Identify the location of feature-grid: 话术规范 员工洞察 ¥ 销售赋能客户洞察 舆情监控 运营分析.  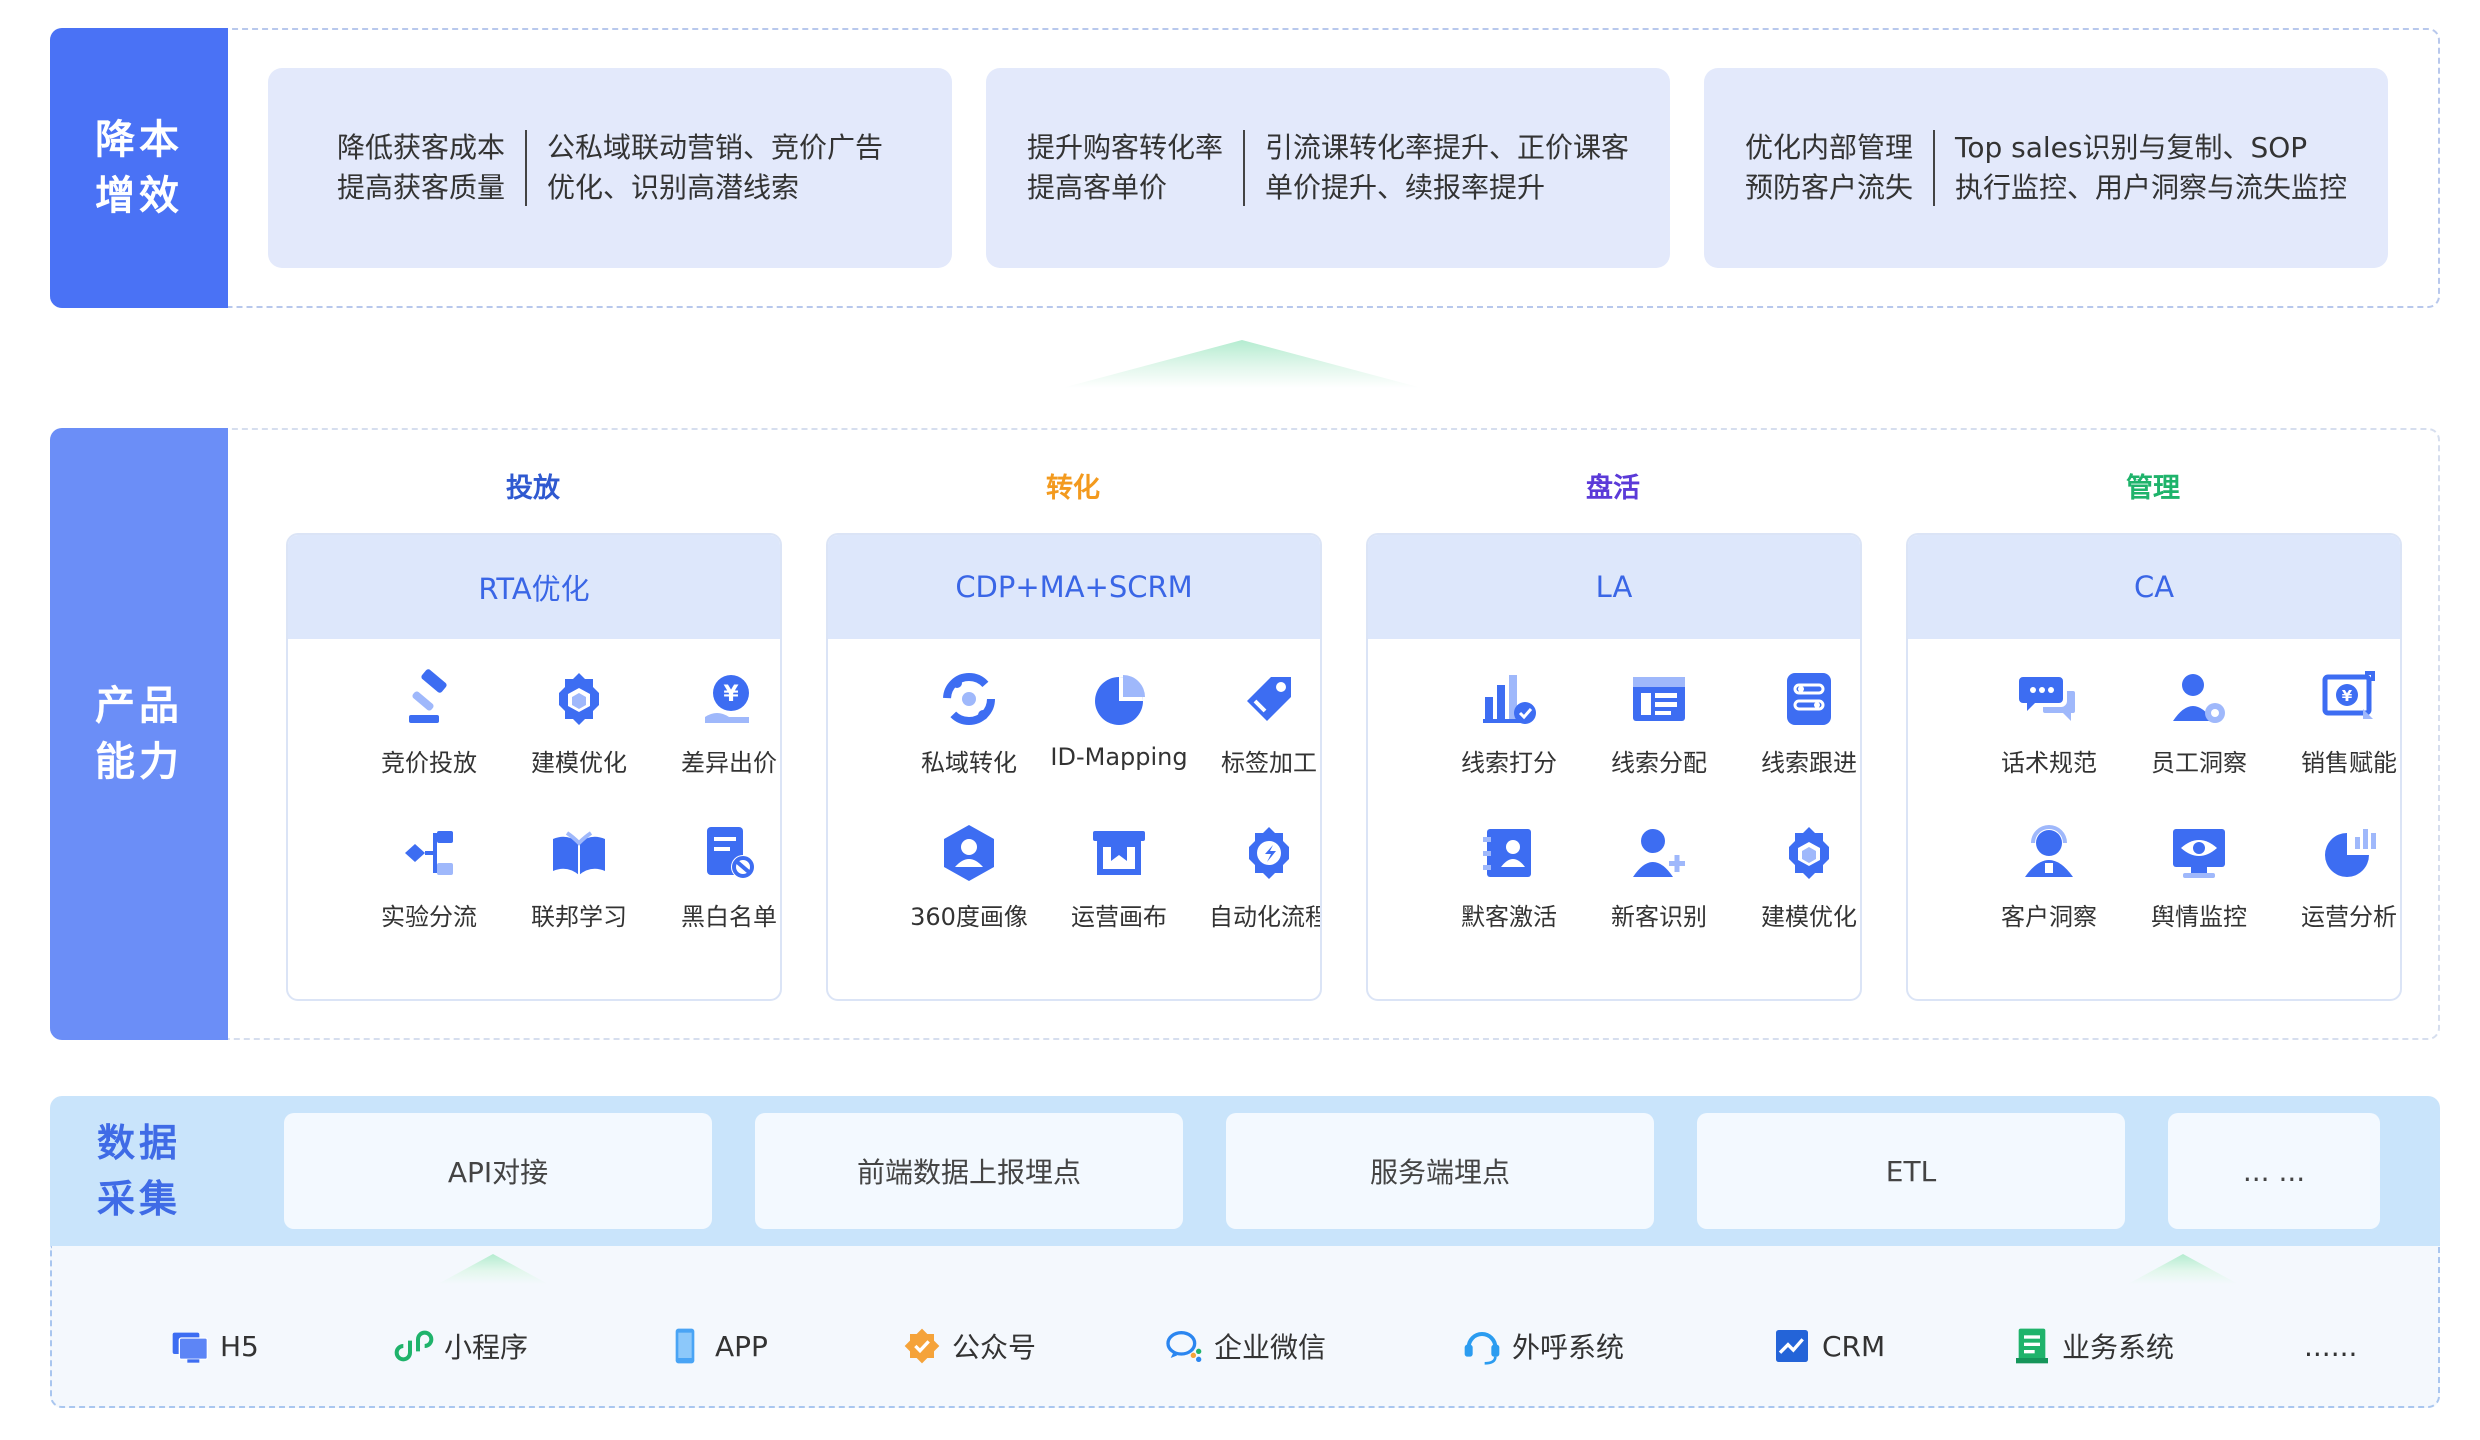
(2154, 819).